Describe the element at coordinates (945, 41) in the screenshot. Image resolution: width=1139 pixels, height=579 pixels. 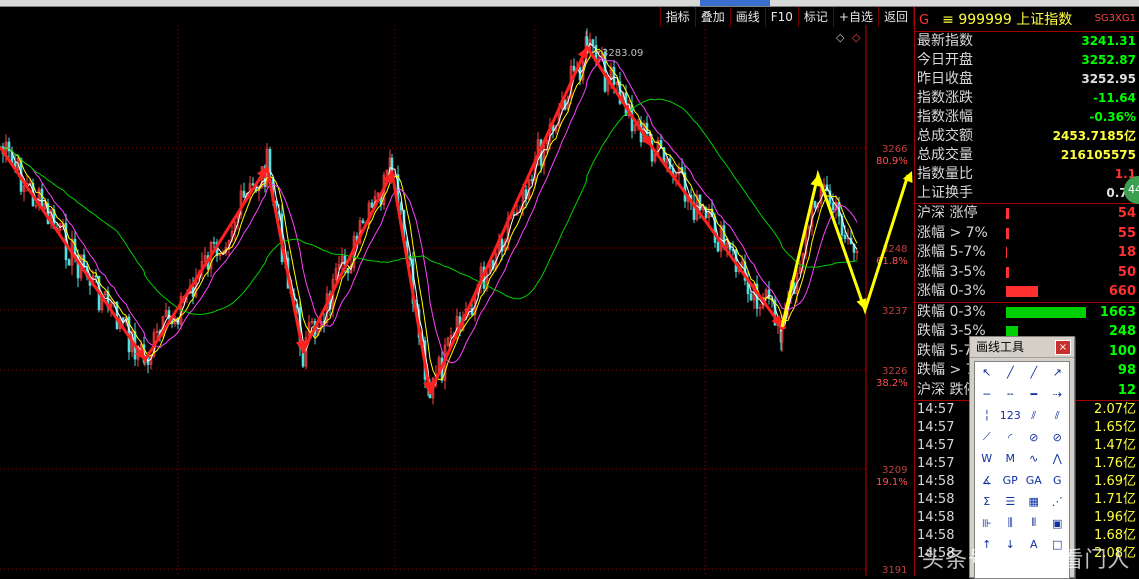
I see `quote-info-label: 最新指数` at that location.